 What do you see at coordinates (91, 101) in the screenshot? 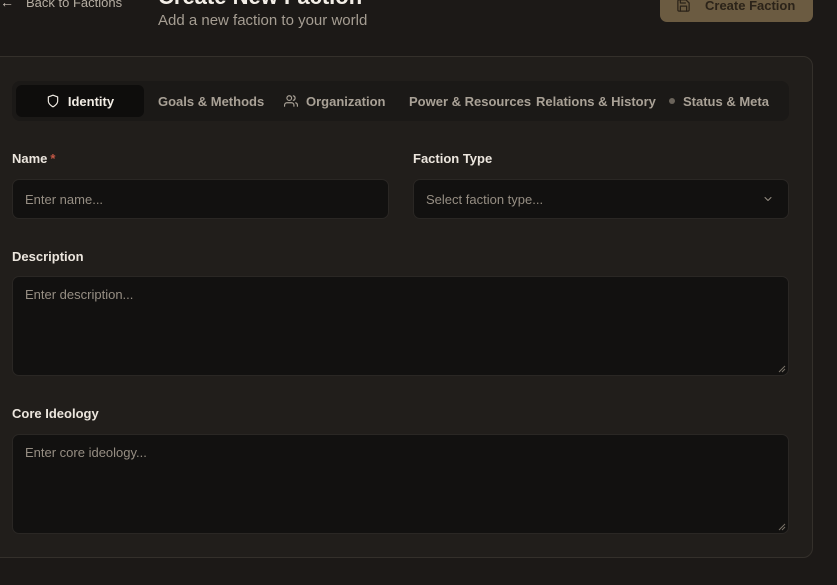
I see `tab-identity-label: Identity` at bounding box center [91, 101].